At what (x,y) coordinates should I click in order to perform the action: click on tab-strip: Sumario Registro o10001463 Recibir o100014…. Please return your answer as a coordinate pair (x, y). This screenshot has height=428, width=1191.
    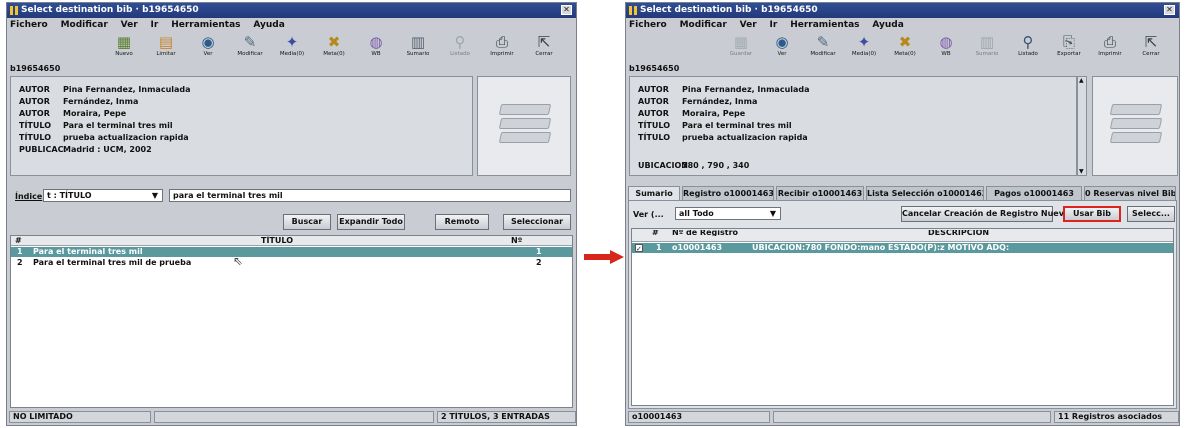
    Looking at the image, I should click on (902, 193).